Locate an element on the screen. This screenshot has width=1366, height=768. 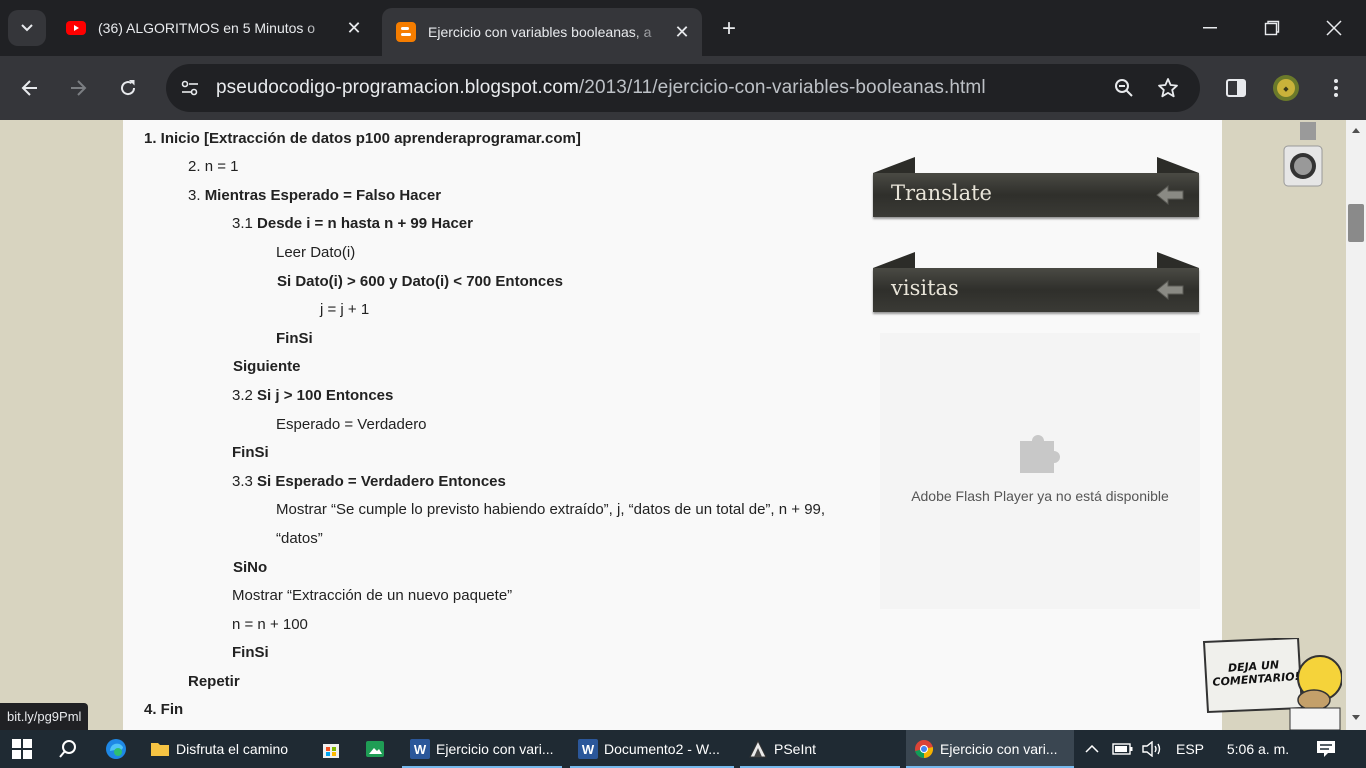
pseudocode-line: Siguiente is located at coordinates (267, 366).